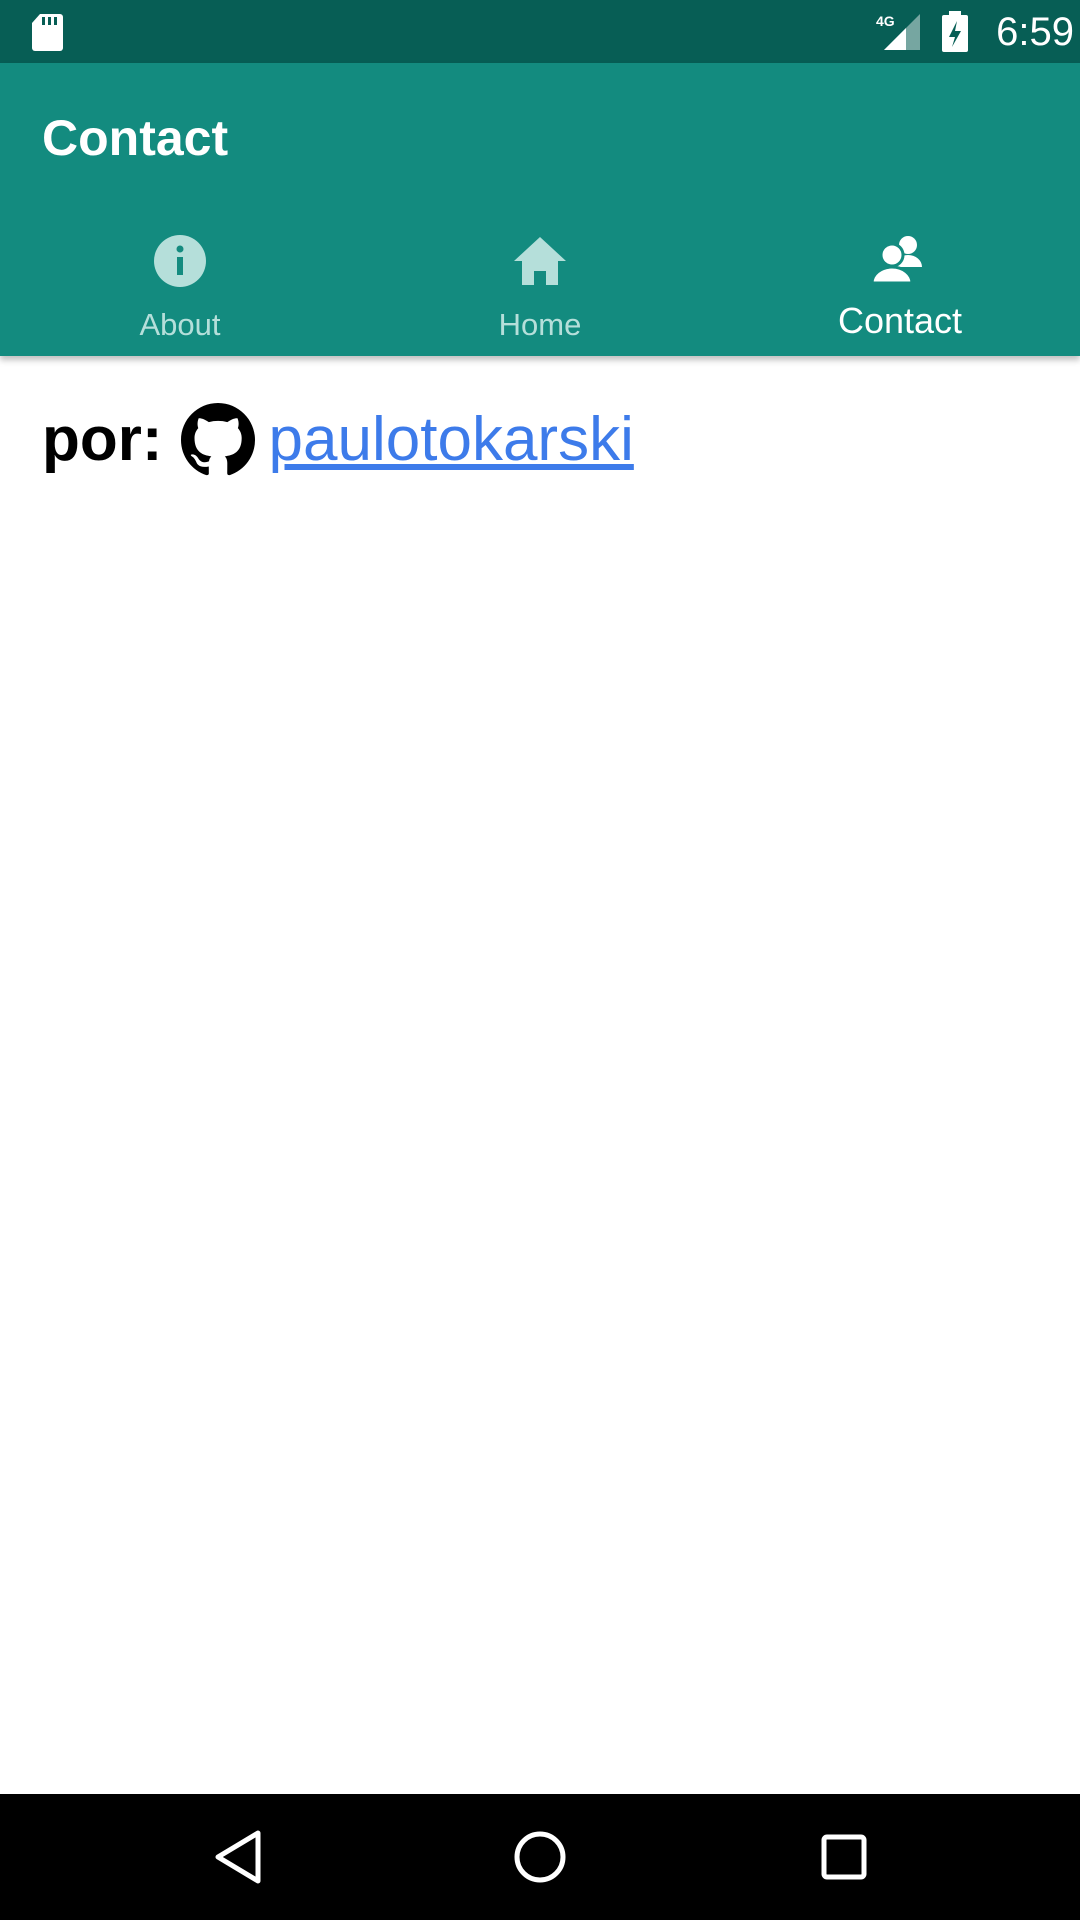 This screenshot has width=1080, height=1920. Describe the element at coordinates (900, 289) in the screenshot. I see `tab-contact: Contact` at that location.